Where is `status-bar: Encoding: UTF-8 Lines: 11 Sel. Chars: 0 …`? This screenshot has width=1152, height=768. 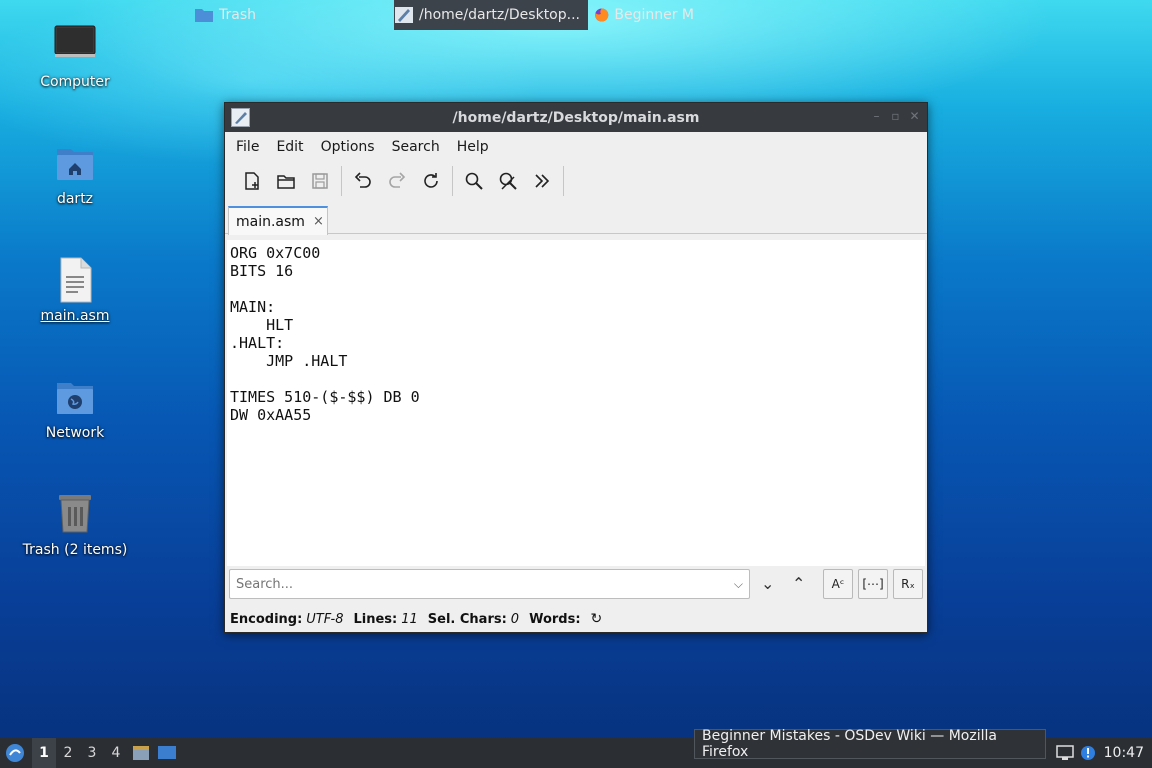 status-bar: Encoding: UTF-8 Lines: 11 Sel. Chars: 0 … is located at coordinates (576, 619).